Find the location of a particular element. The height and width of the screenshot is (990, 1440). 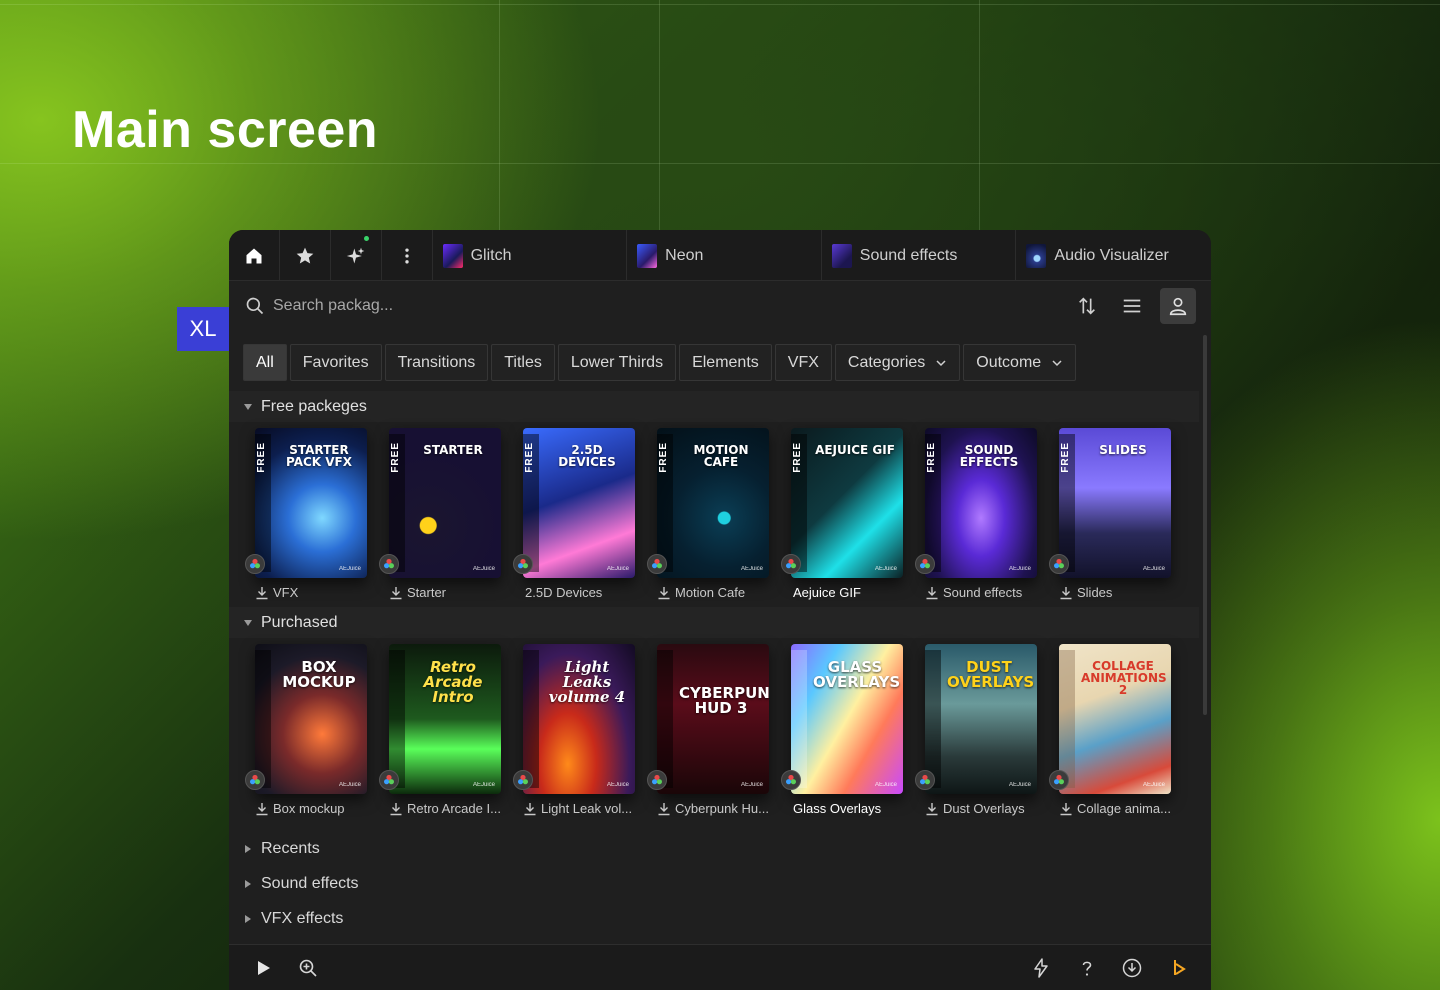

section-recents-header: Recents is located at coordinates (274, 849).